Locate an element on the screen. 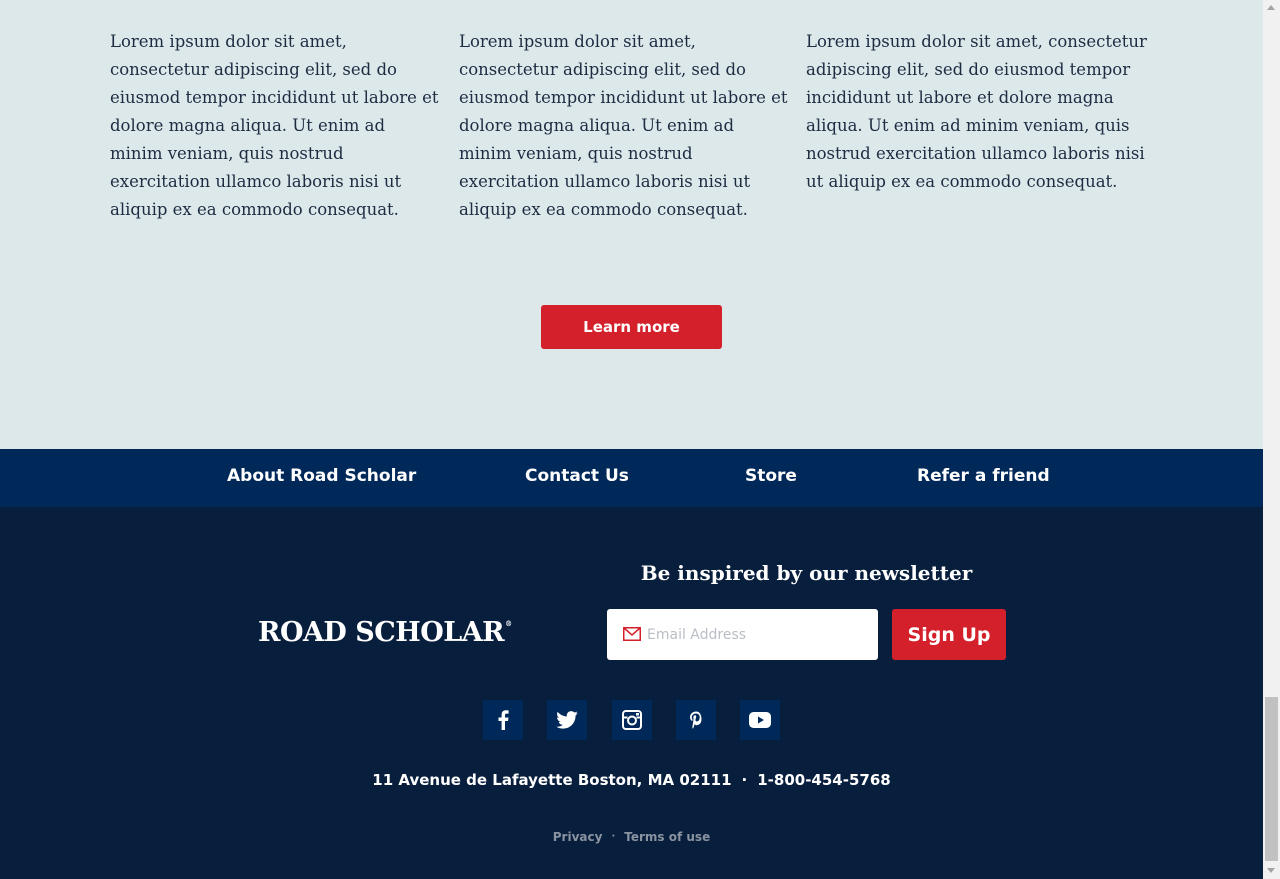 The image size is (1280, 879). pinterest-link is located at coordinates (696, 720).